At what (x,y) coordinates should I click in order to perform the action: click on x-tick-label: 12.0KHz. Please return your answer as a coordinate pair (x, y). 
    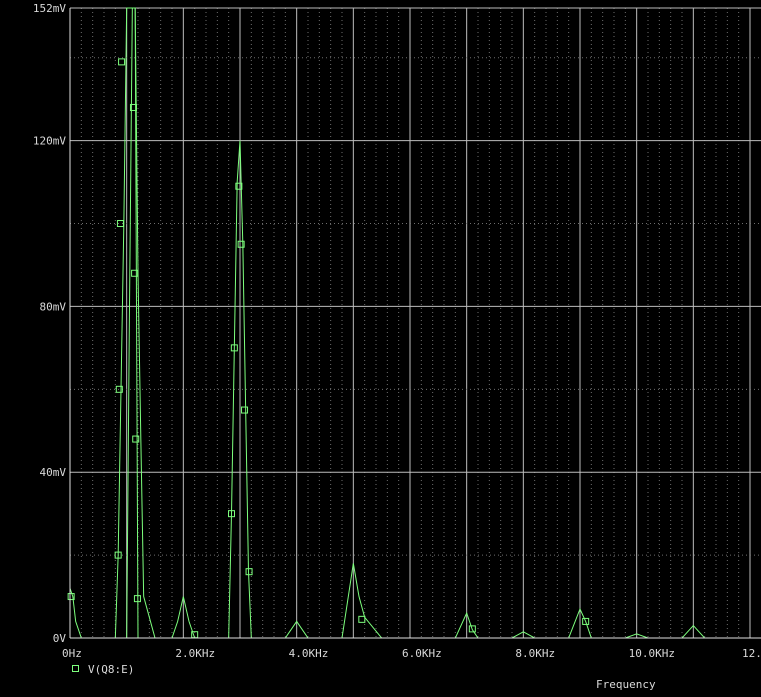
    Looking at the image, I should click on (751, 653).